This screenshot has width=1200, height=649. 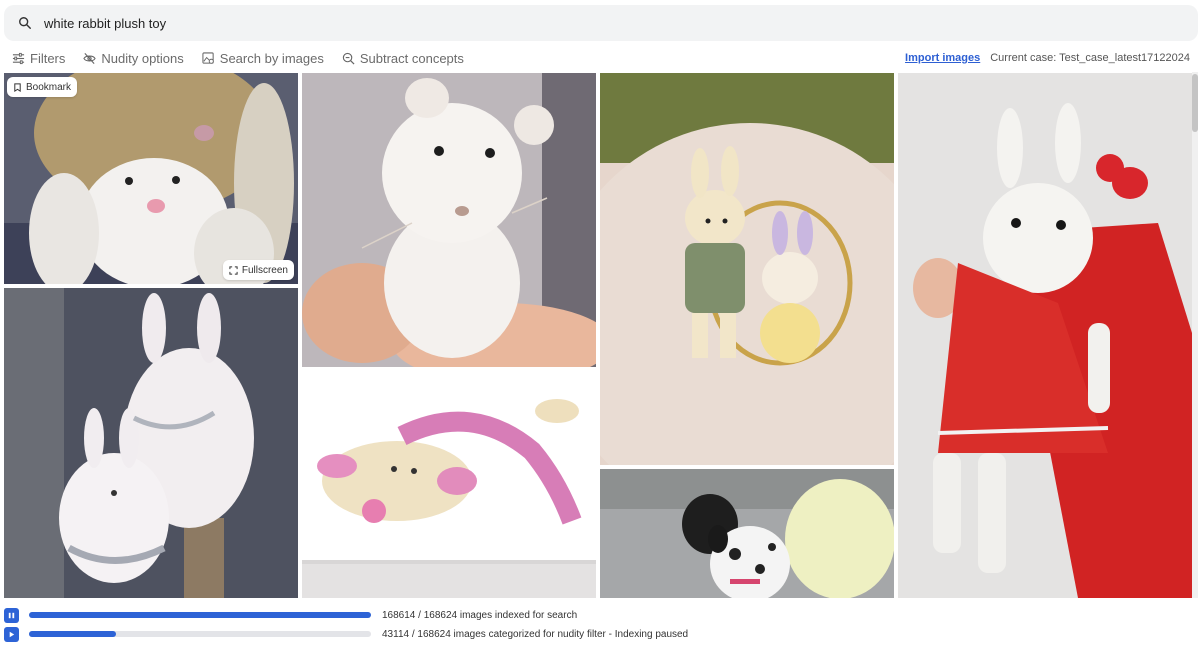 I want to click on resume-indexing-button, so click(x=11, y=634).